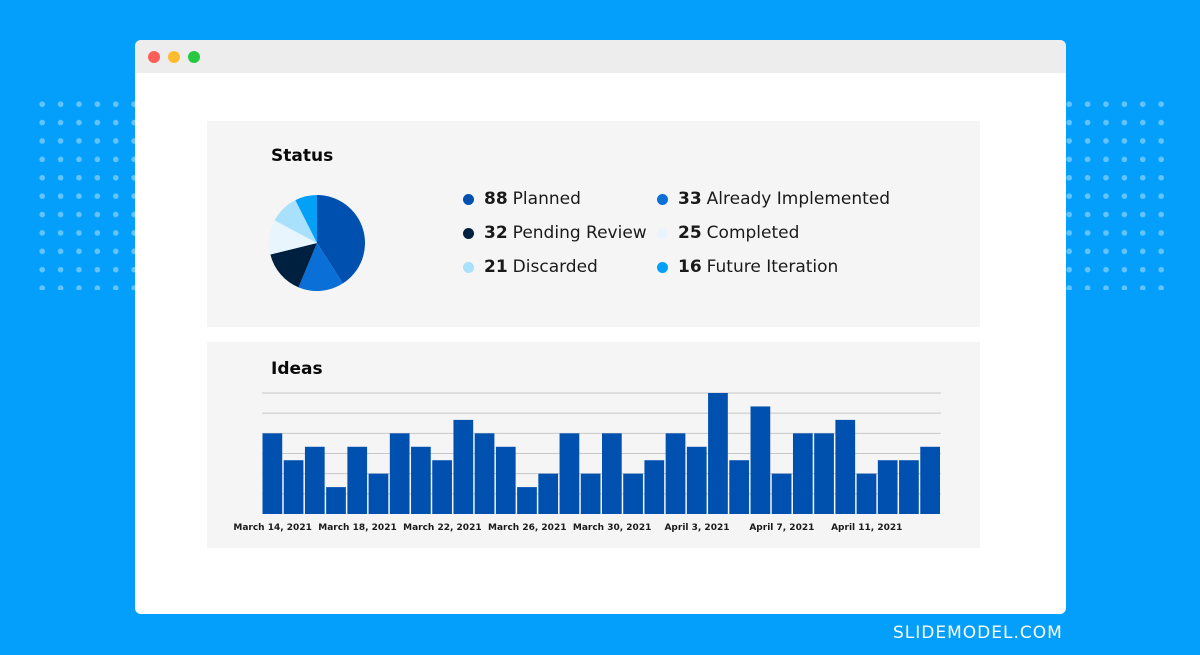 Image resolution: width=1200 pixels, height=655 pixels. What do you see at coordinates (600, 56) in the screenshot?
I see `window-titlebar` at bounding box center [600, 56].